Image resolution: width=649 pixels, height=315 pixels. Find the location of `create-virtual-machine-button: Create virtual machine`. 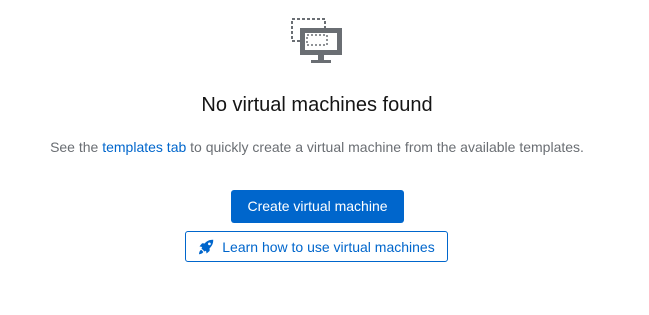

create-virtual-machine-button: Create virtual machine is located at coordinates (317, 206).